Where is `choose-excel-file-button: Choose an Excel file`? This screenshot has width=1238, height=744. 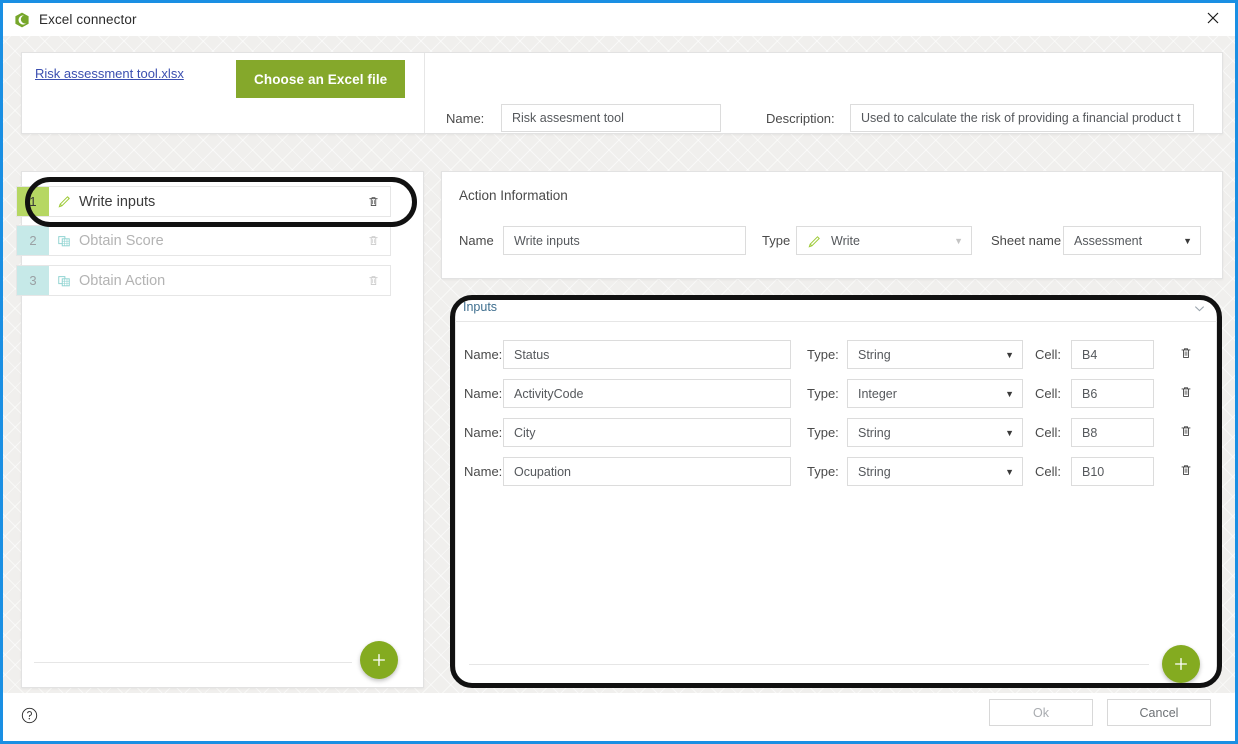
choose-excel-file-button: Choose an Excel file is located at coordinates (321, 79).